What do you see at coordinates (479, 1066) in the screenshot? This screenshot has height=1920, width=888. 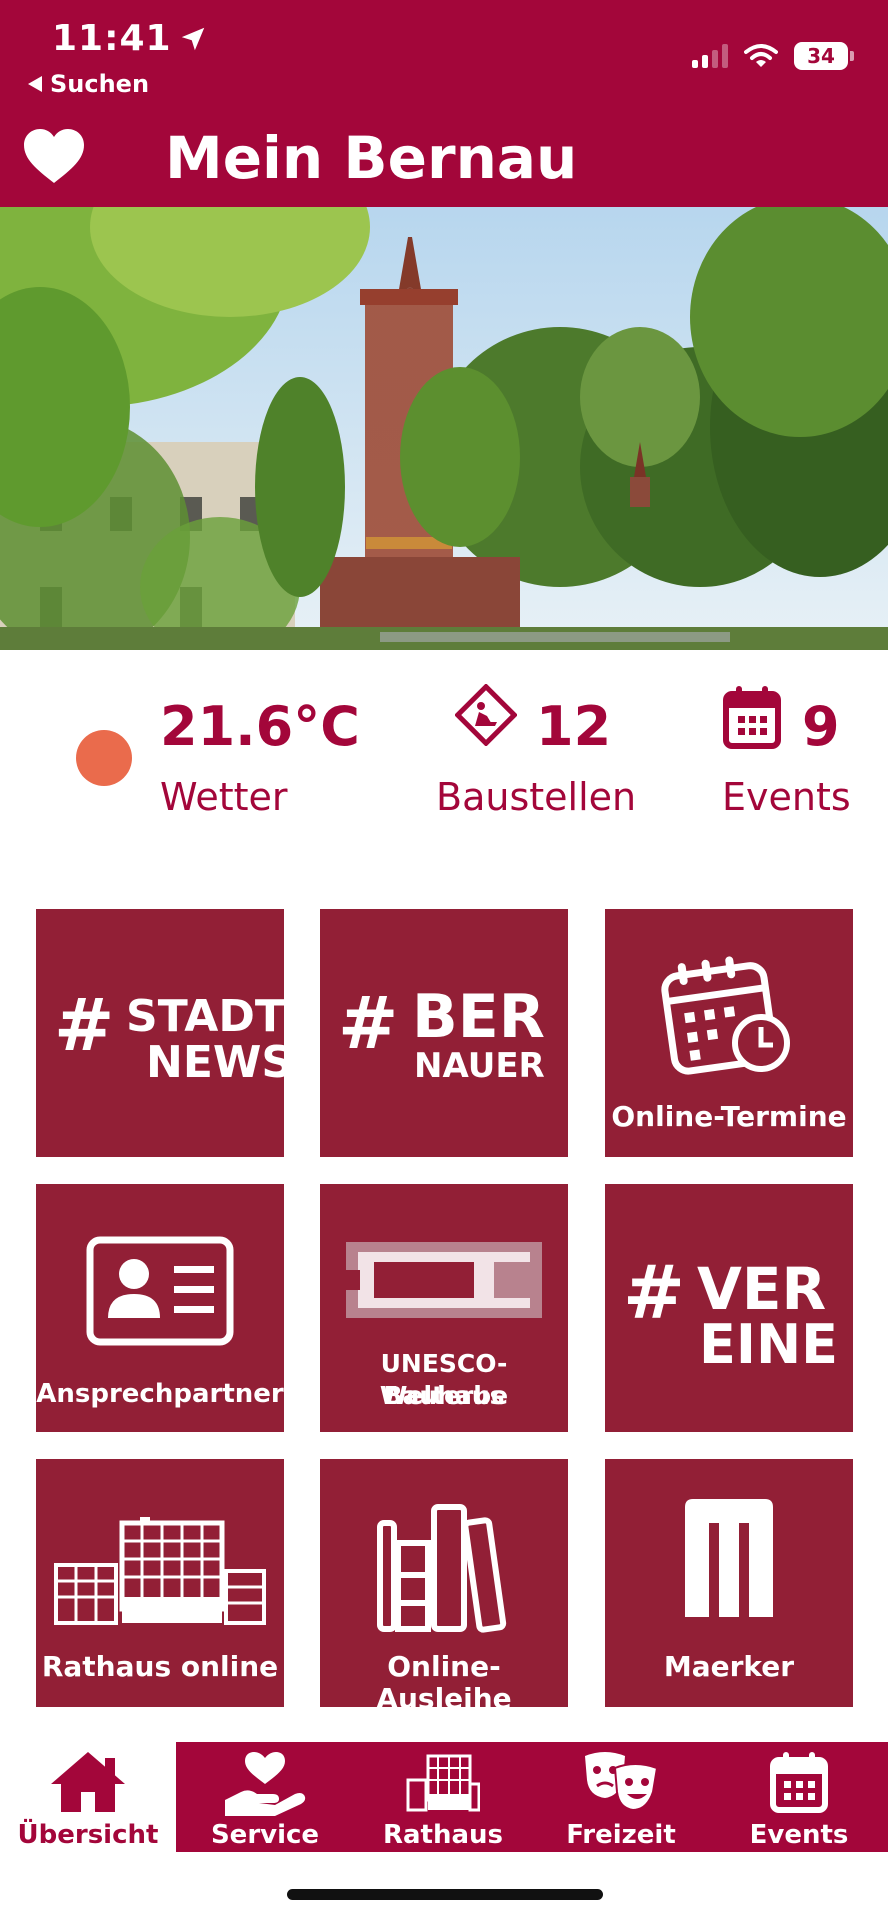 I see `bernauer-line2: NAUER` at bounding box center [479, 1066].